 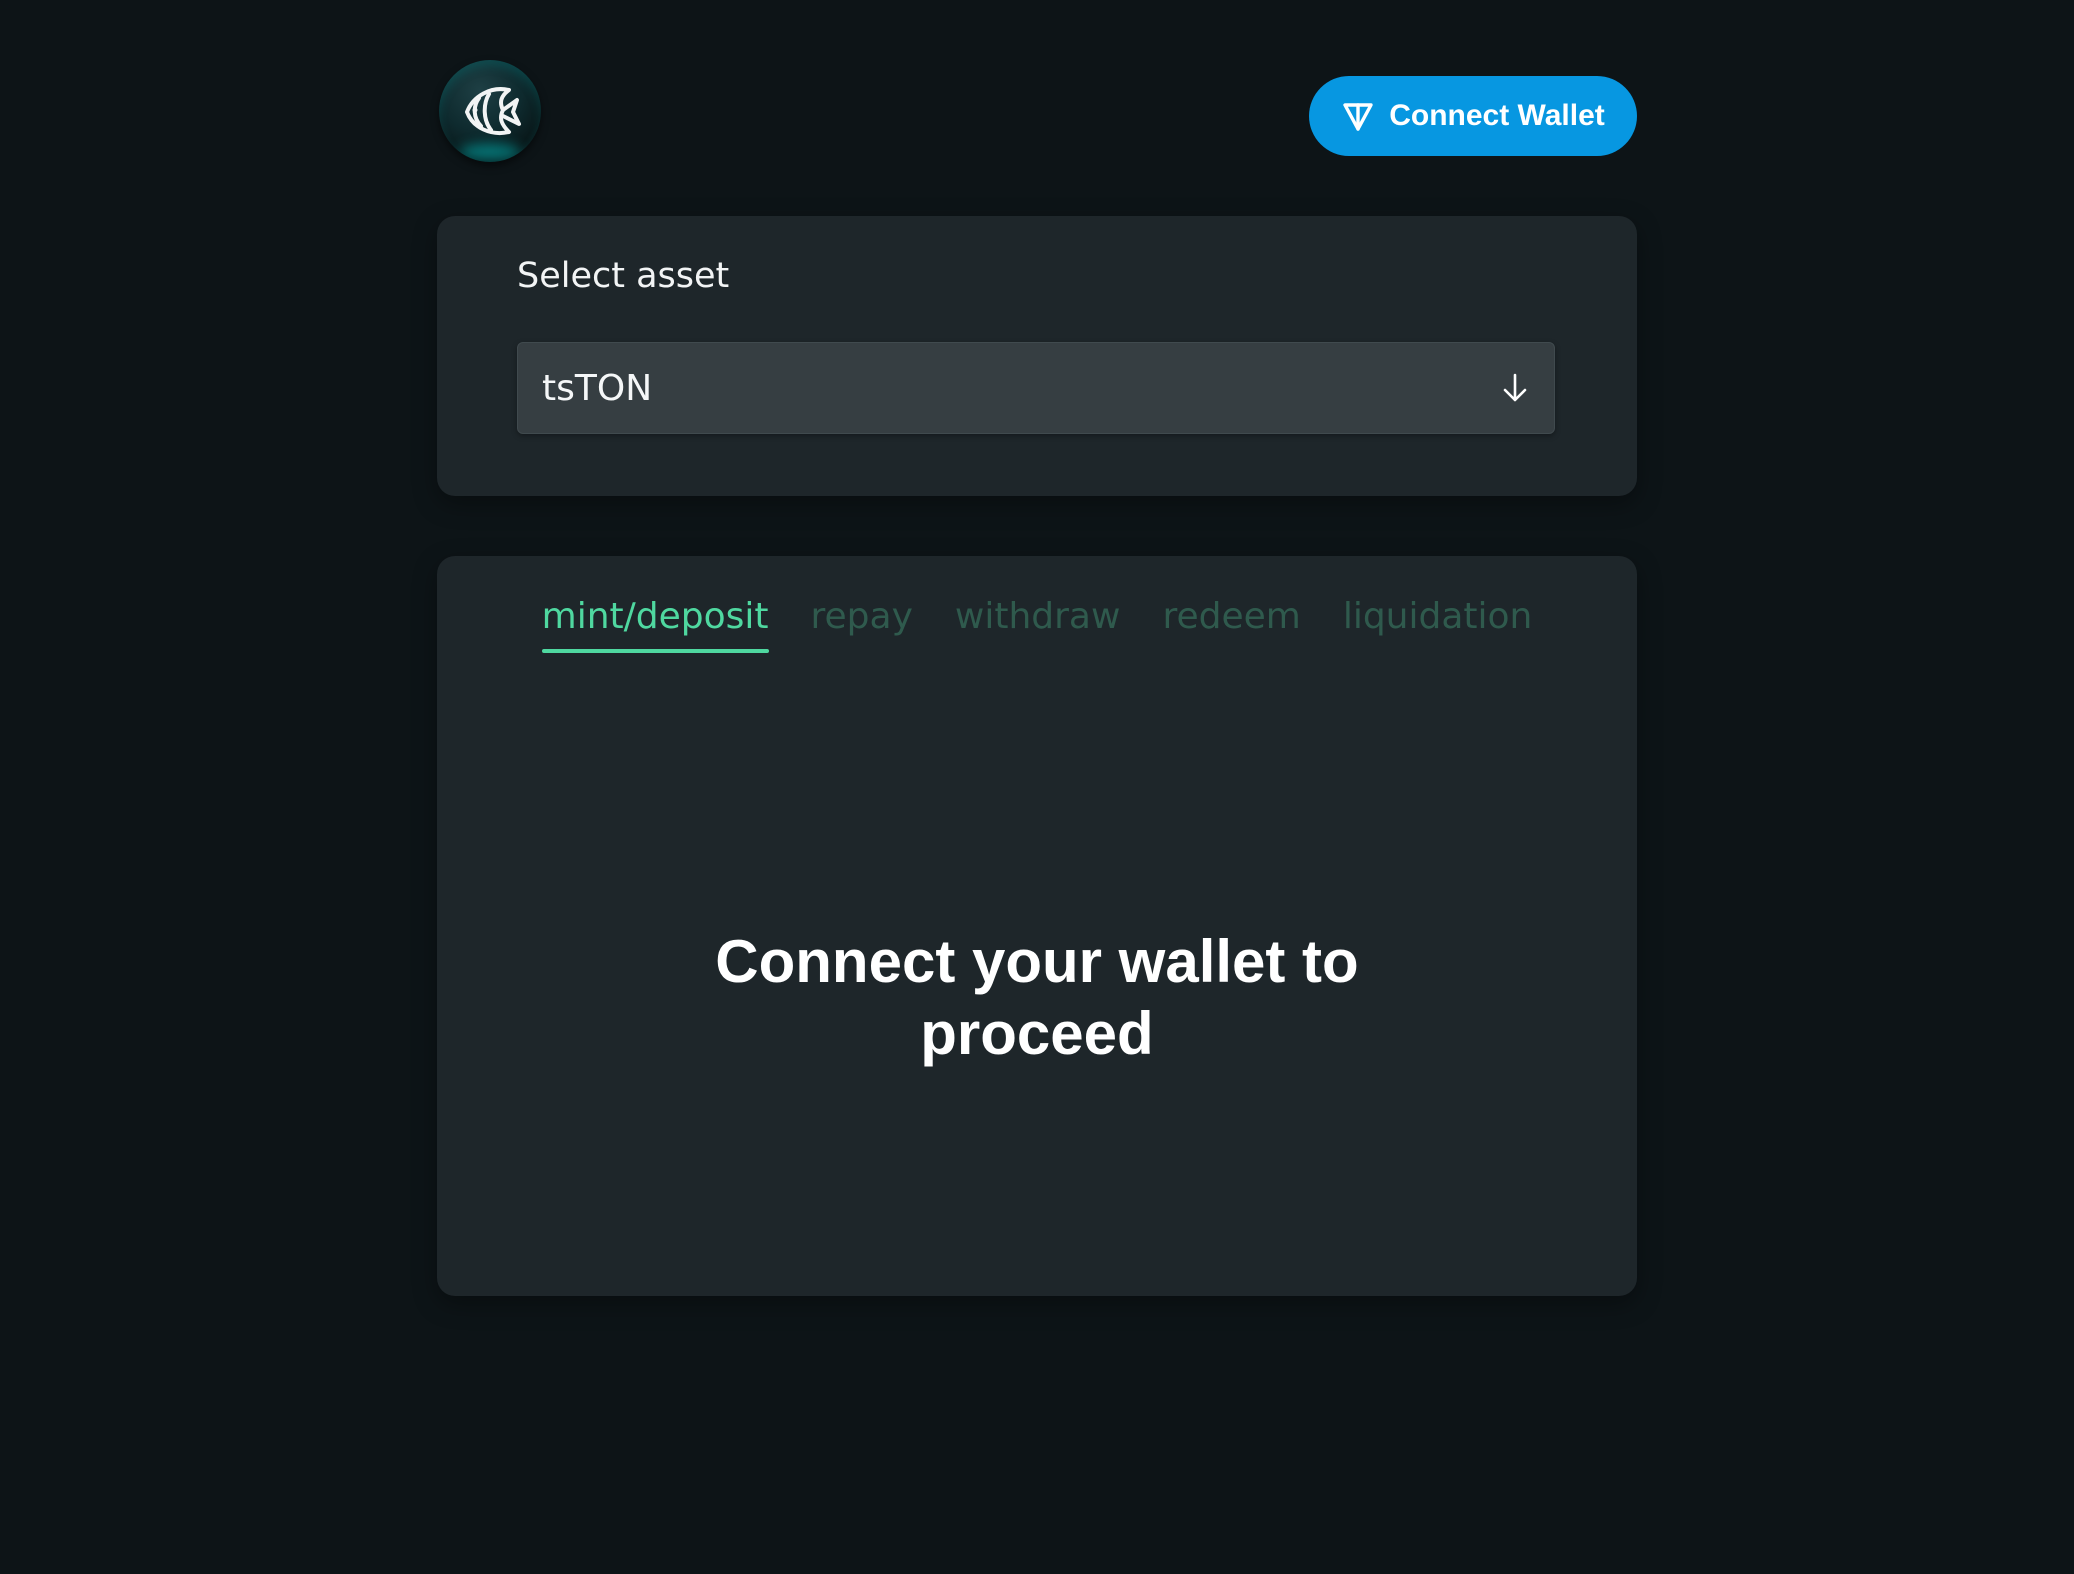 I want to click on connect-prompt-text: Connect your wallet to proceed, so click(x=1037, y=997).